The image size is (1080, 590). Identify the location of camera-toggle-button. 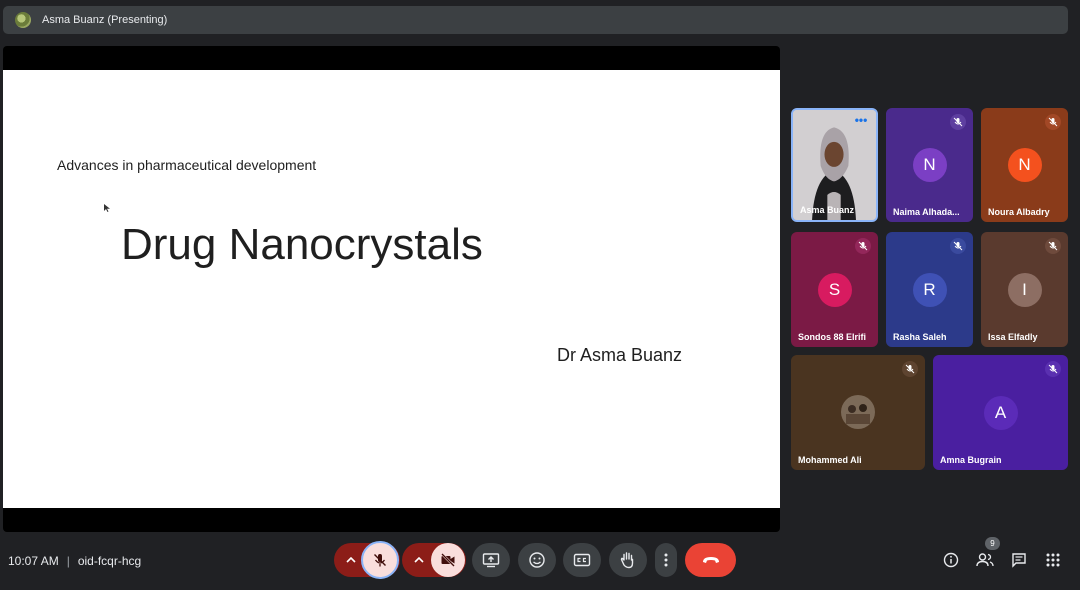
(448, 560).